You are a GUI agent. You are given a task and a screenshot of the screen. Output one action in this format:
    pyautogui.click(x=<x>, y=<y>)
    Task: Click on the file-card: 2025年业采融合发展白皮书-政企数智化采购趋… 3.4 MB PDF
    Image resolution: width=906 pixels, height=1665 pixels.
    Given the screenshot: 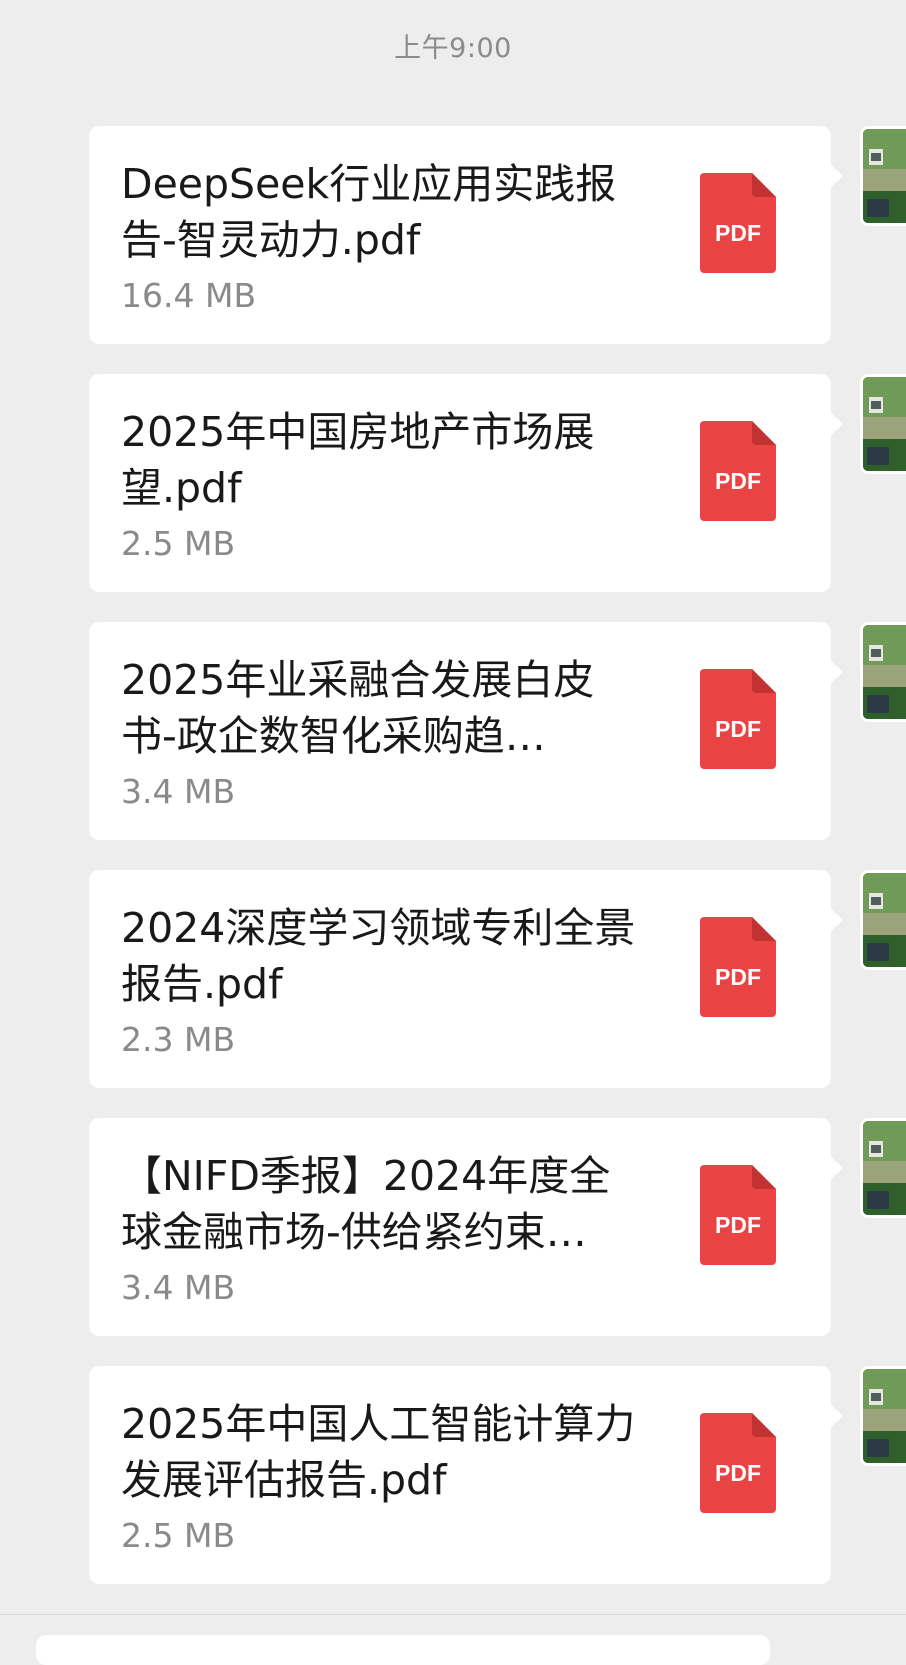 What is the action you would take?
    pyautogui.click(x=466, y=731)
    